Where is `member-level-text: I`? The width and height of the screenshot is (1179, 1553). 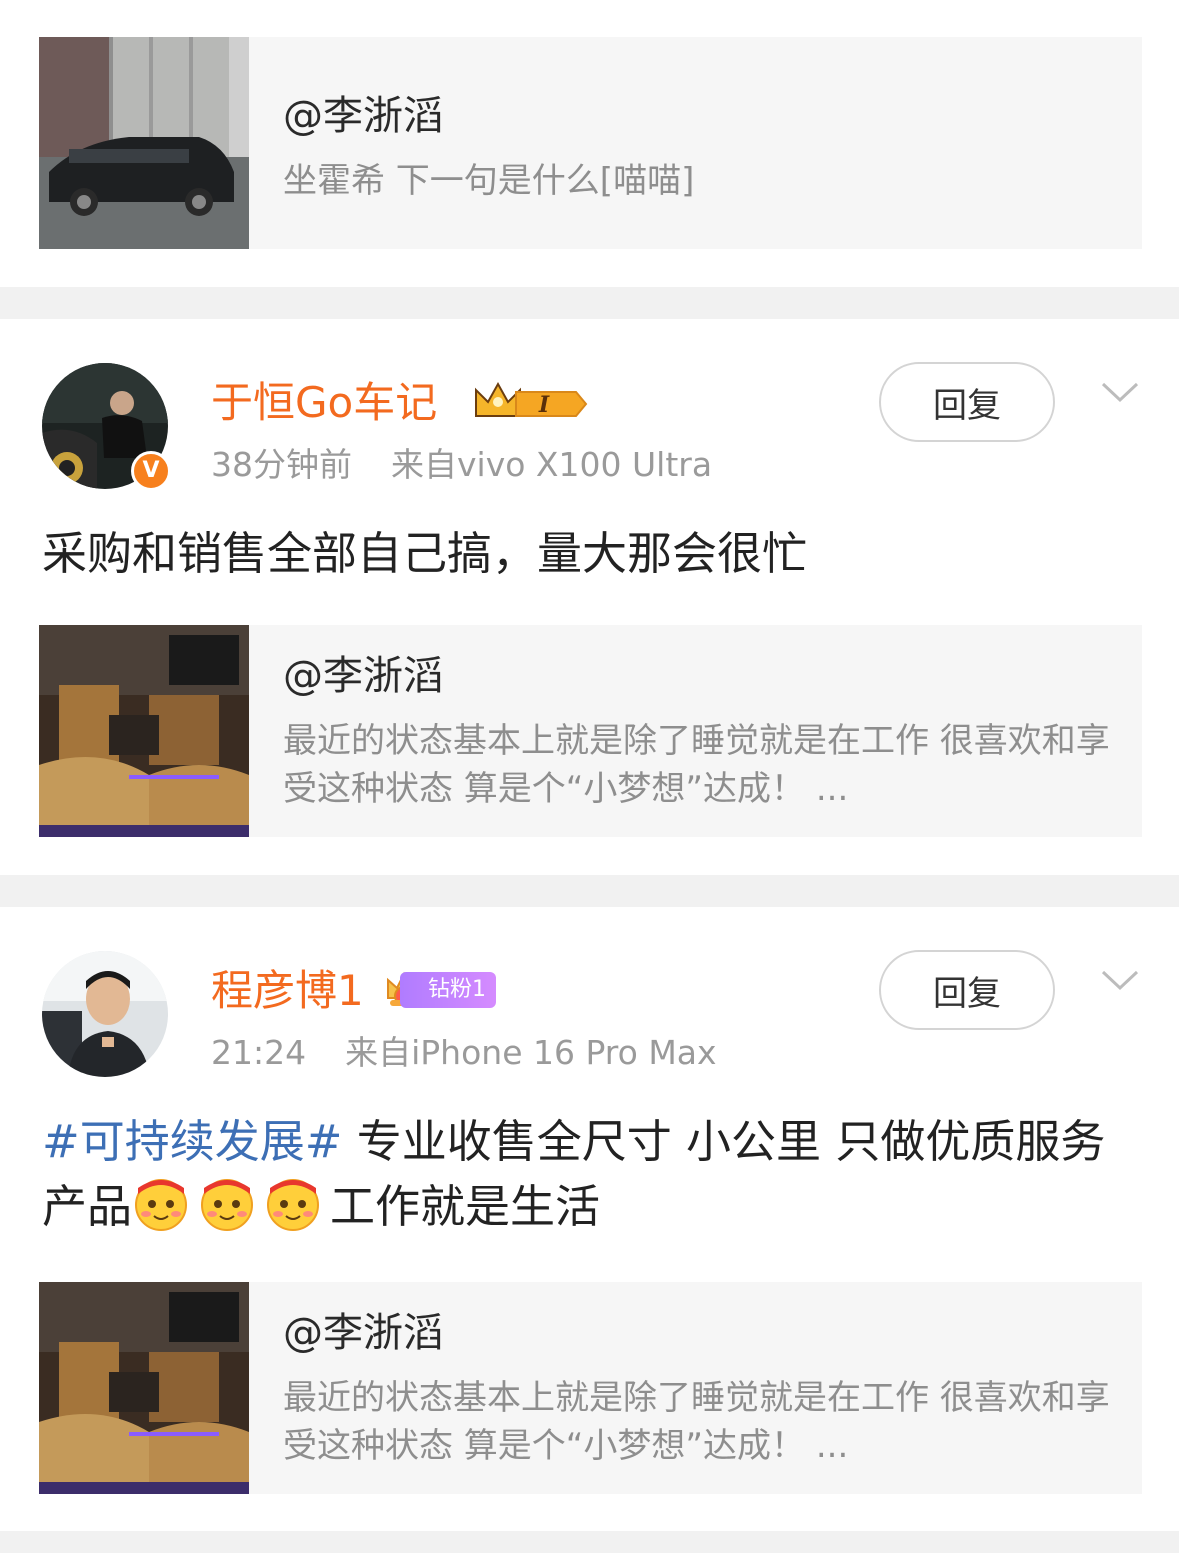 member-level-text: I is located at coordinates (544, 405).